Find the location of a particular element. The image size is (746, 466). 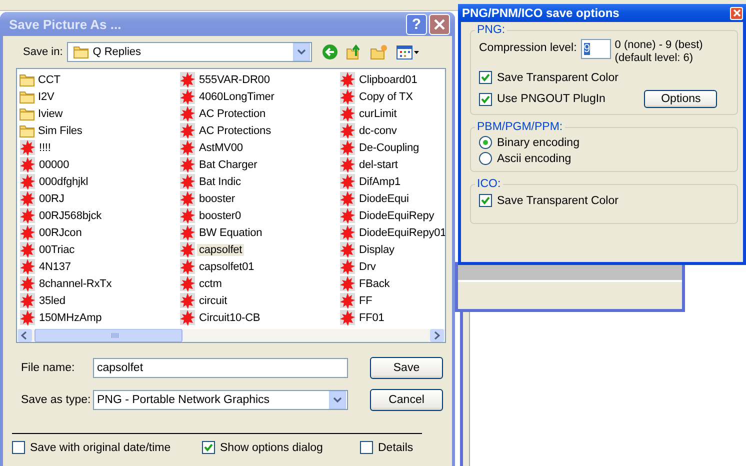

field-label: Save in: is located at coordinates (43, 52).